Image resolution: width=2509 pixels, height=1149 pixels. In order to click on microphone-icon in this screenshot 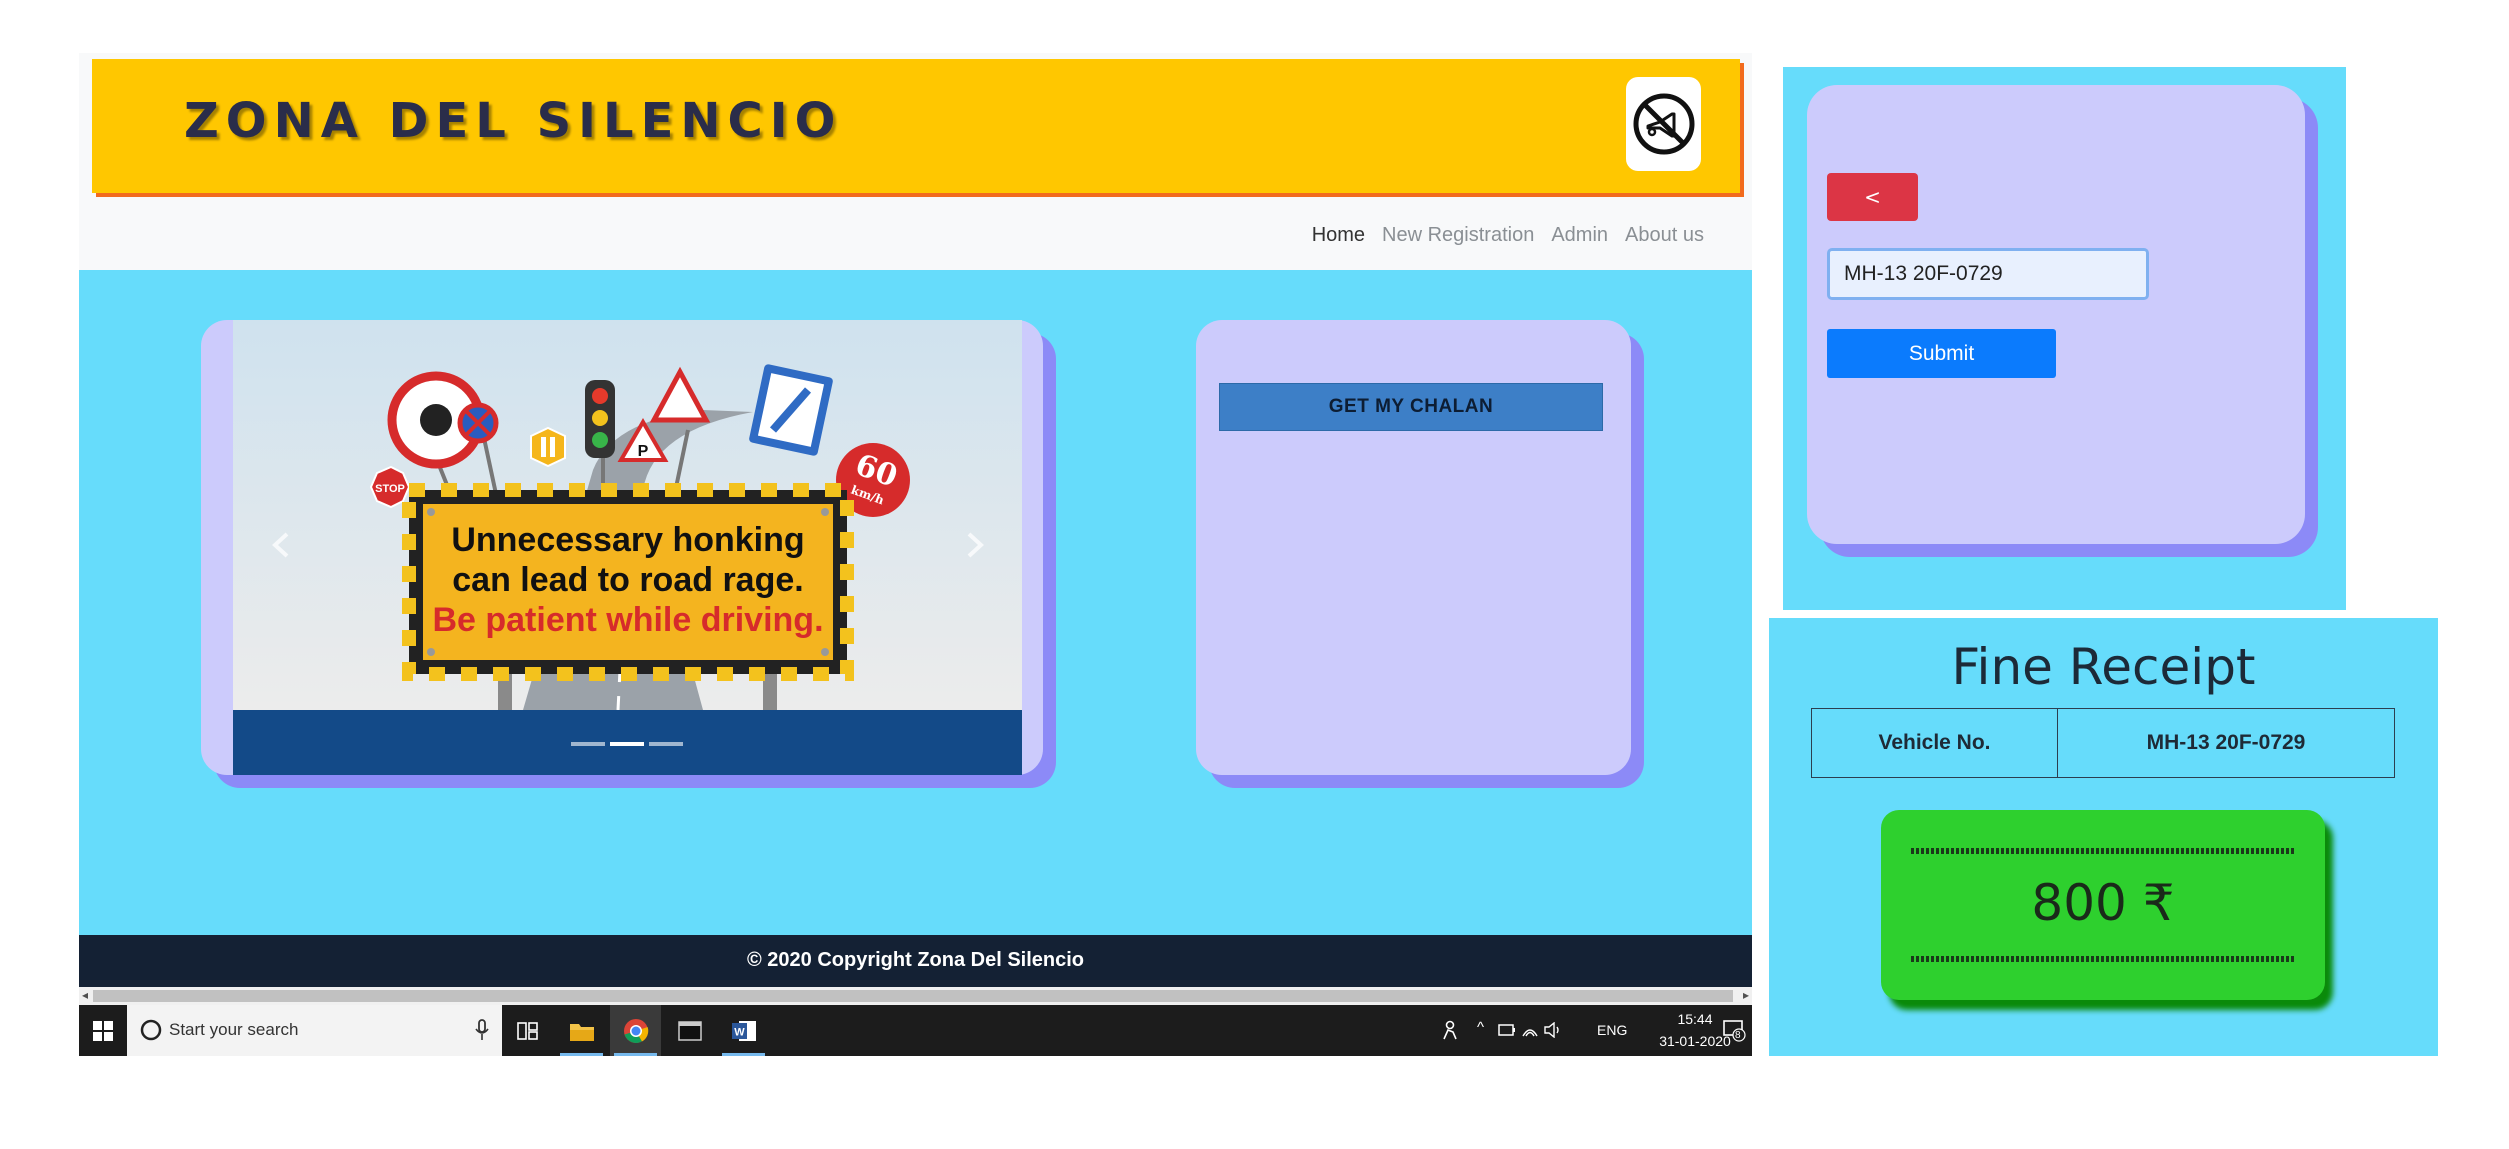, I will do `click(482, 1030)`.